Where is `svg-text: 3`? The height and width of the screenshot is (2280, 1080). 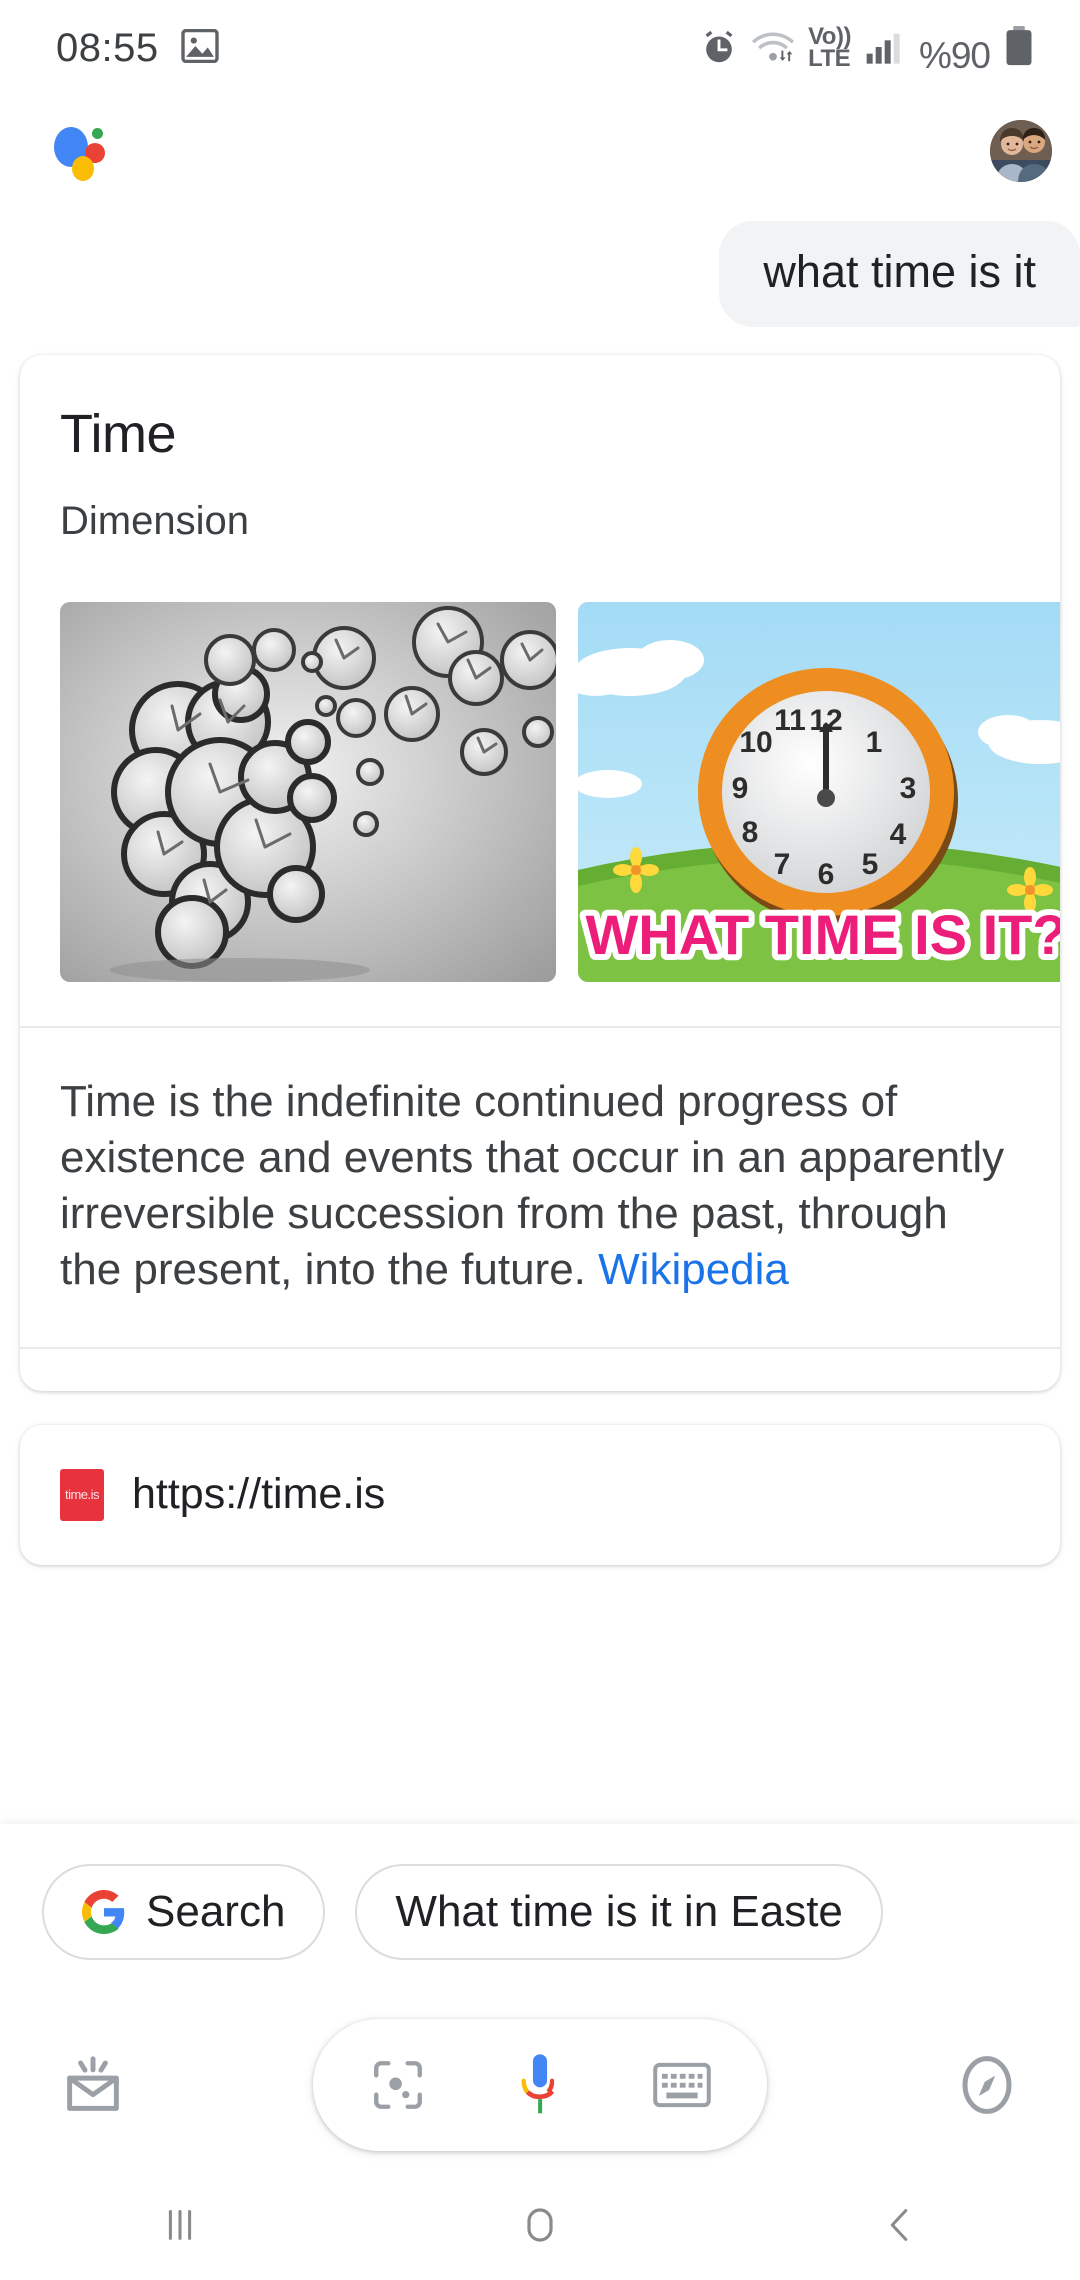 svg-text: 3 is located at coordinates (908, 788).